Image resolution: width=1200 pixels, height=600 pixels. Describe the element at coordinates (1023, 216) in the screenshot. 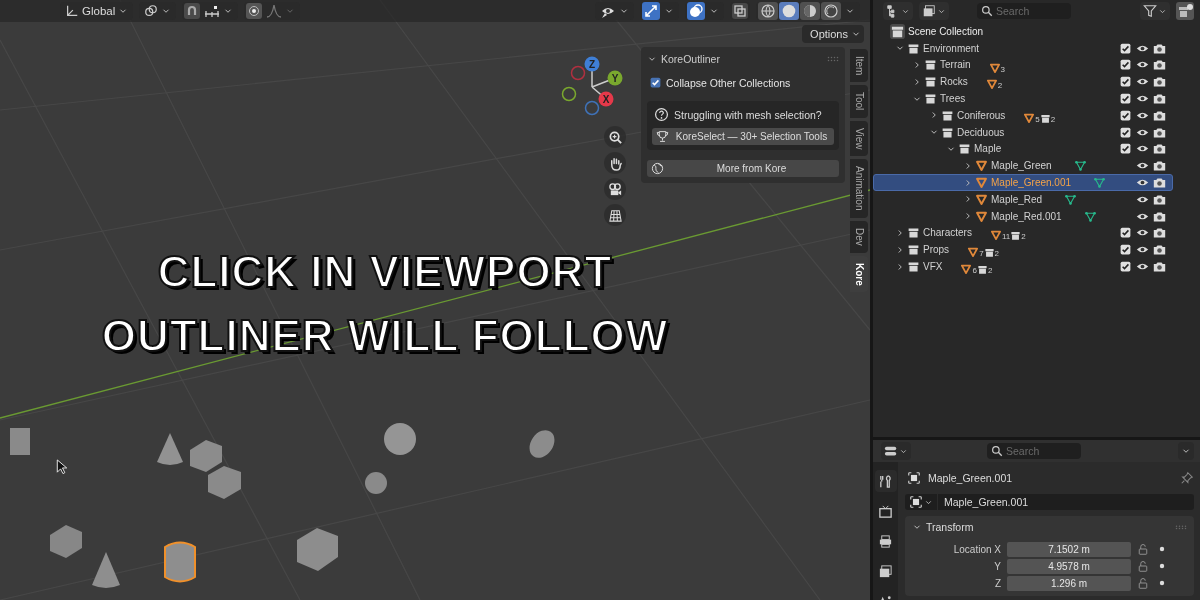

I see `outliner-row: Maple_Red.001` at that location.